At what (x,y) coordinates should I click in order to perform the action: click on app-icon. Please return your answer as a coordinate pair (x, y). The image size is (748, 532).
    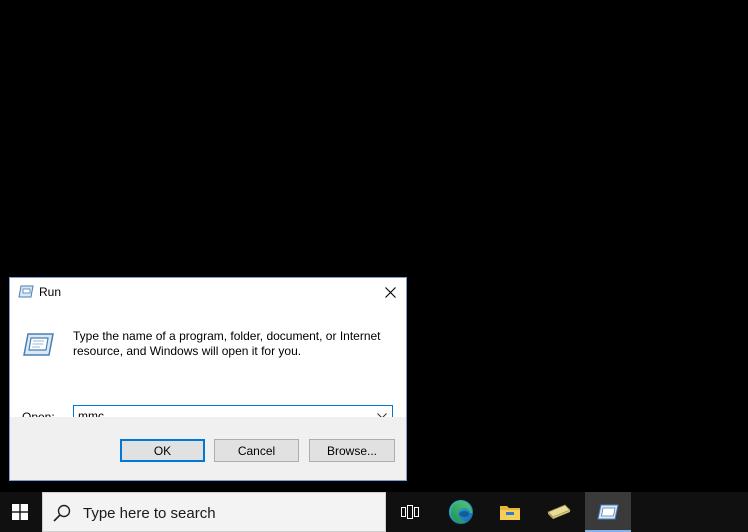
    Looking at the image, I should click on (559, 511).